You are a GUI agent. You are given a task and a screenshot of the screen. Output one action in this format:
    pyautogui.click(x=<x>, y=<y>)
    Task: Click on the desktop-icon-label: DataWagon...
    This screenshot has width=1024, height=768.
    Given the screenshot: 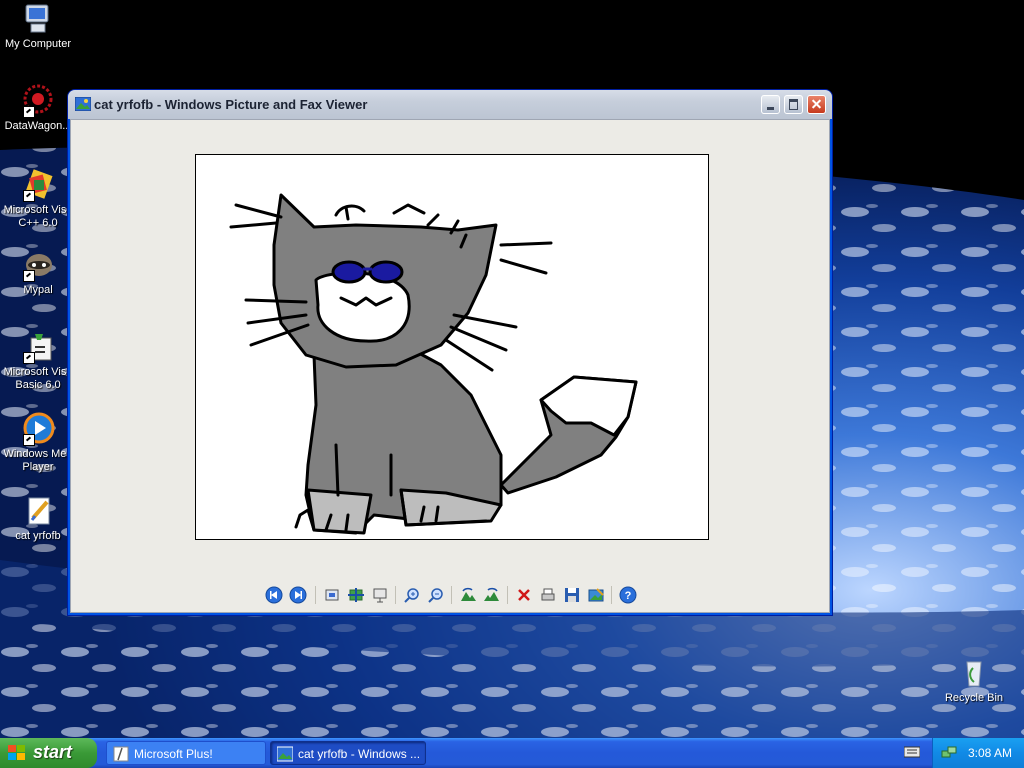 What is the action you would take?
    pyautogui.click(x=38, y=126)
    